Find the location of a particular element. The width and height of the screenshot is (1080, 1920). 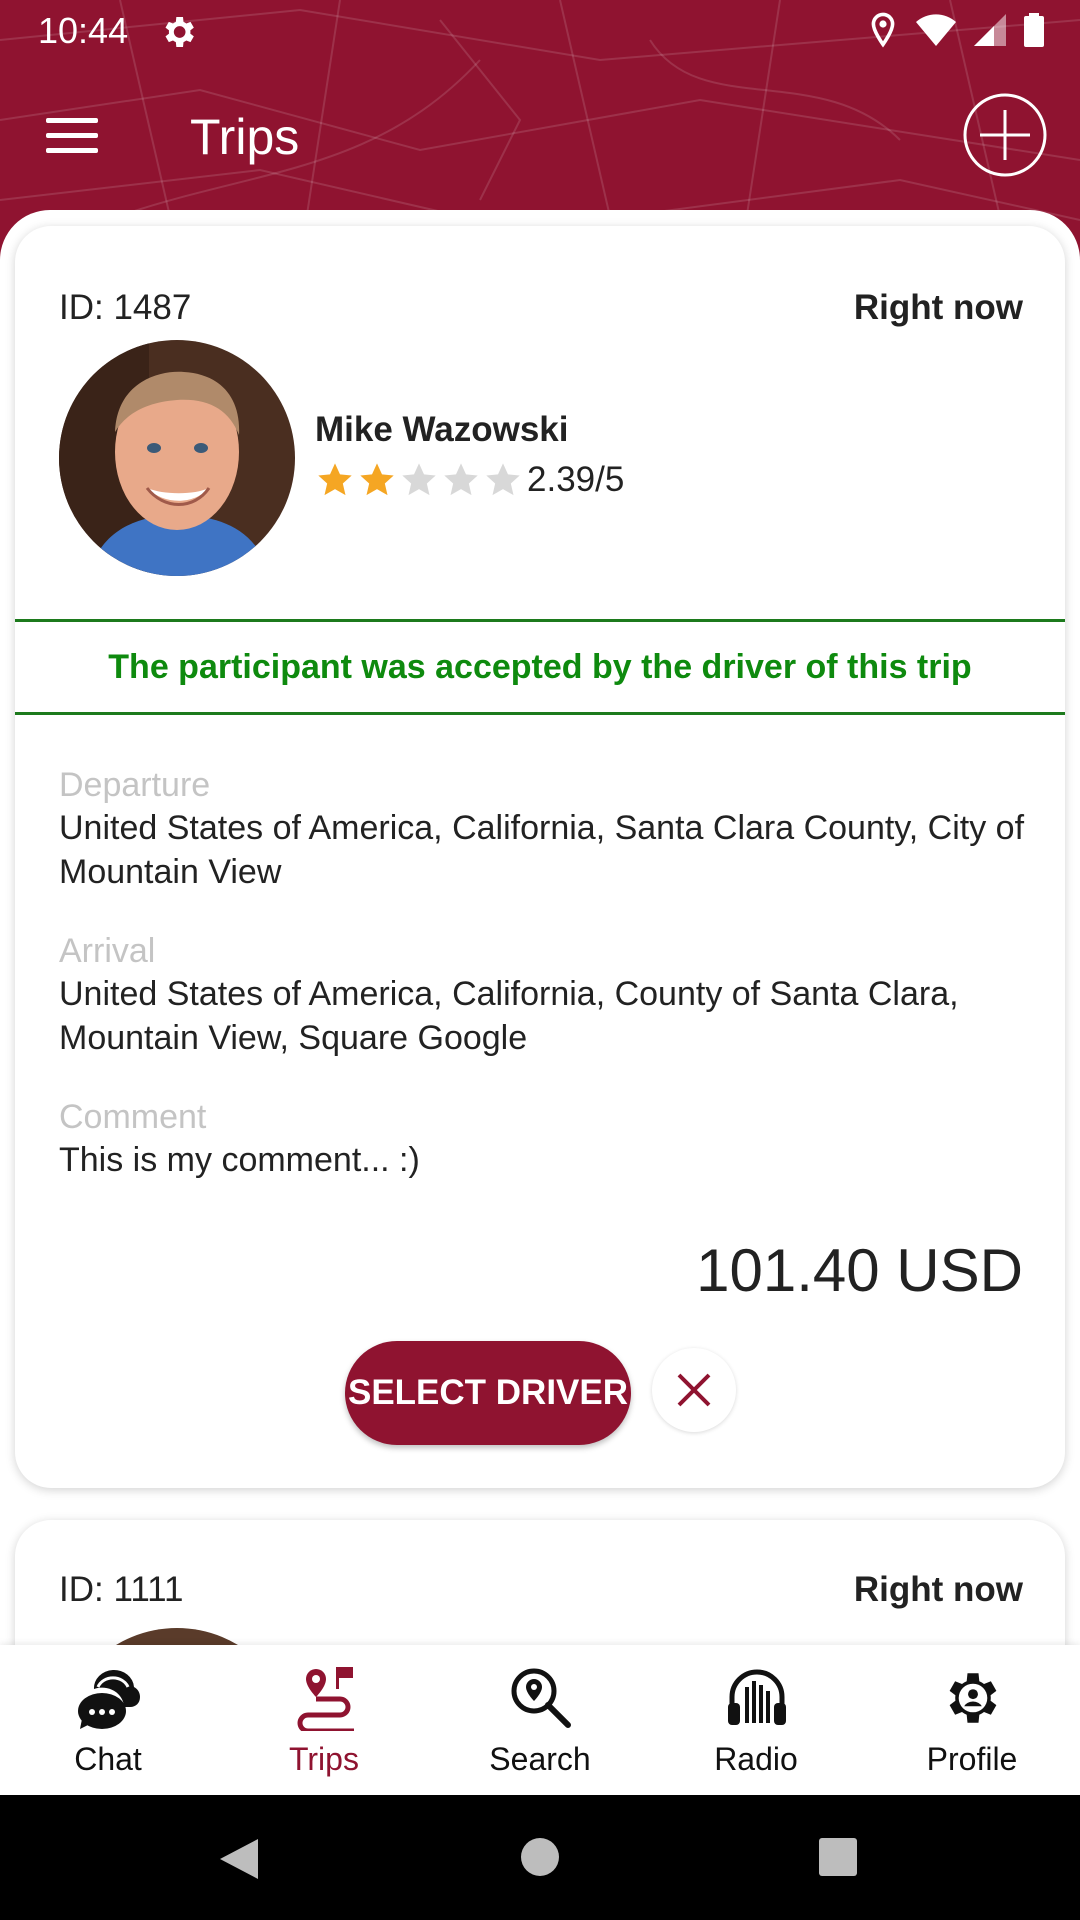

nav-trips-label: Trips is located at coordinates (324, 1759).